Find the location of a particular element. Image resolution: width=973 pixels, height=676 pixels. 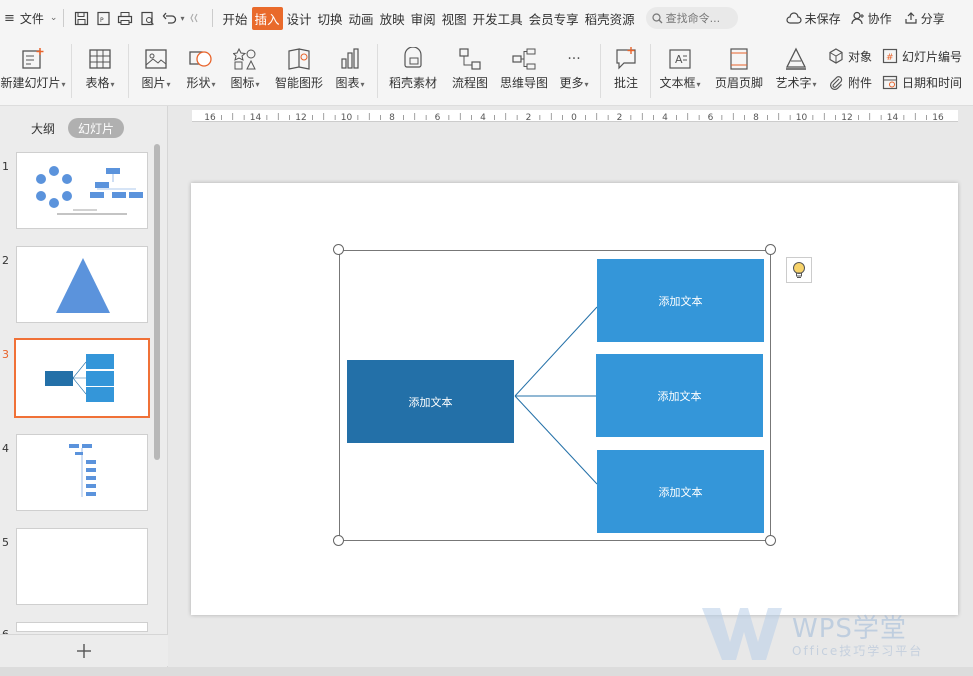

watermark-subtitle: Office技巧学习平台 is located at coordinates (858, 651).